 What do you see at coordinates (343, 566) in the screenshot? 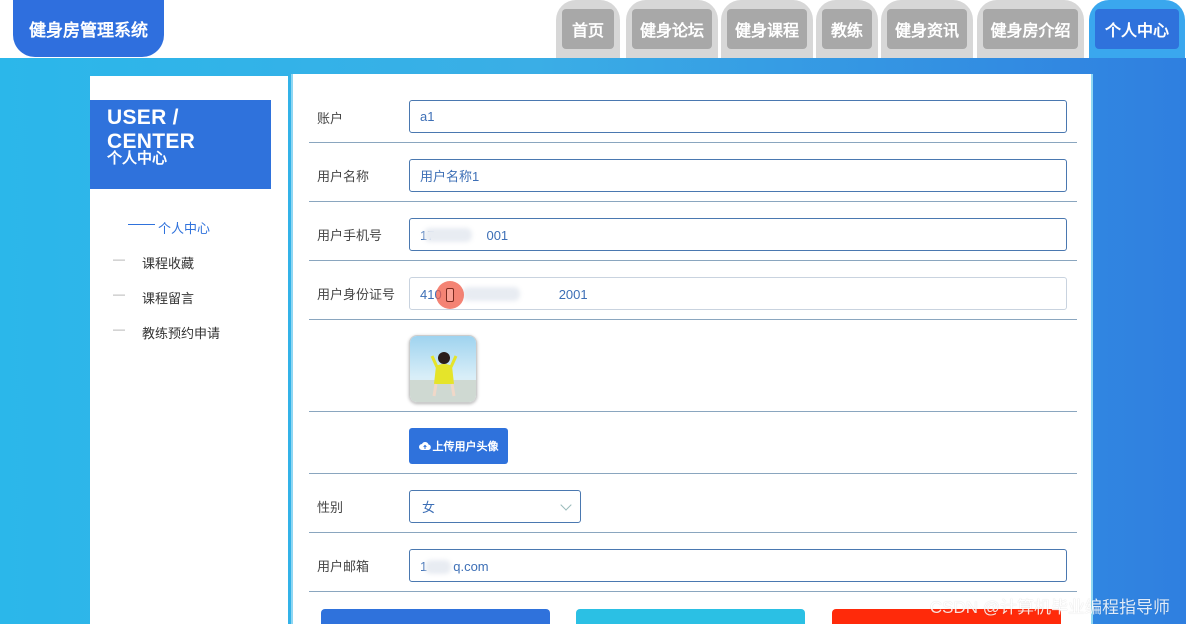
I see `email-label: 用户邮箱` at bounding box center [343, 566].